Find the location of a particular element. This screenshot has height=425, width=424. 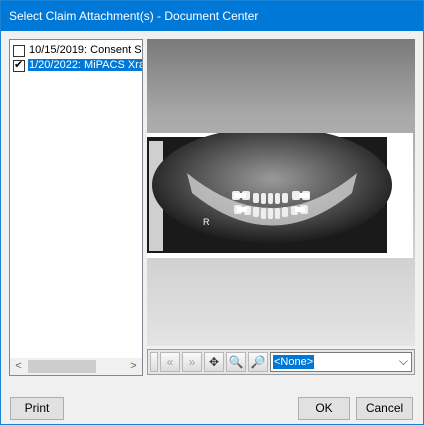

chevron-down-icon: ⌵ is located at coordinates (403, 361).